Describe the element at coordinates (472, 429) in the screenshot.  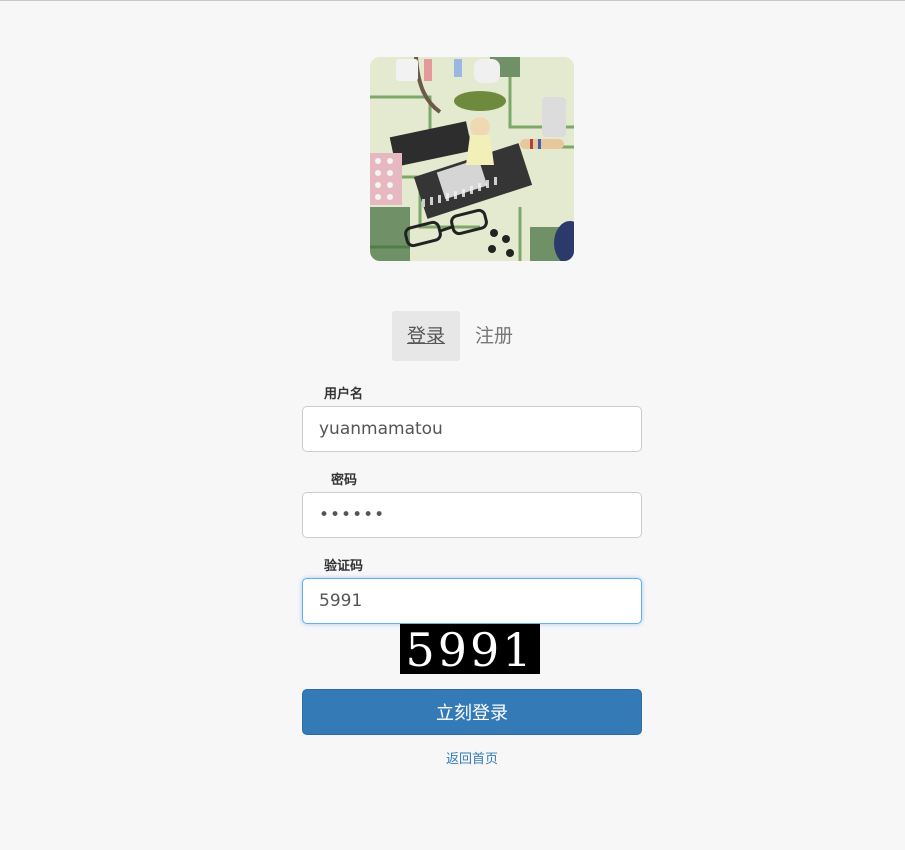
I see `username-input` at that location.